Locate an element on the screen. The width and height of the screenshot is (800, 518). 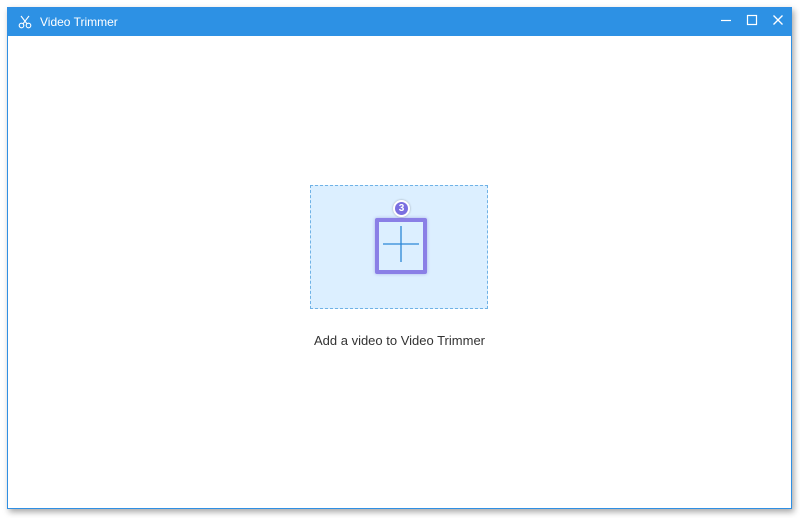
add-video-button is located at coordinates (401, 246).